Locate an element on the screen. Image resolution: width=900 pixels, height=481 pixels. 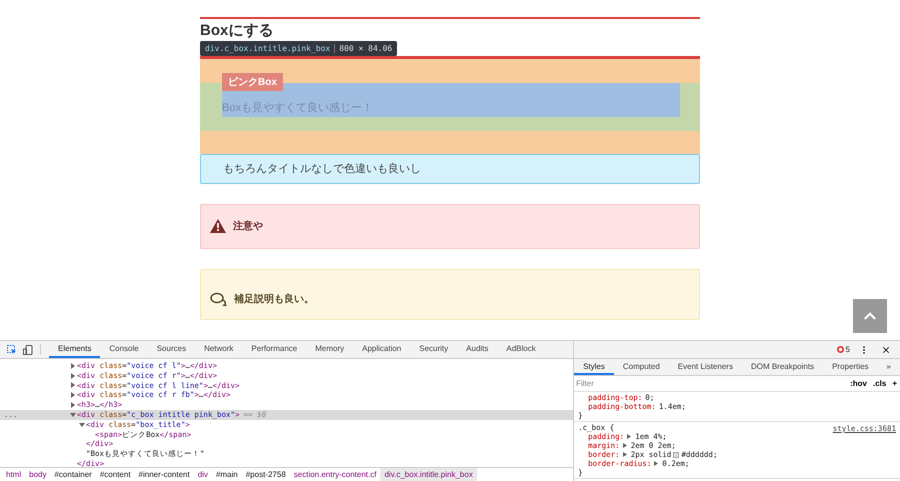
scroll-to-top-button is located at coordinates (870, 316).